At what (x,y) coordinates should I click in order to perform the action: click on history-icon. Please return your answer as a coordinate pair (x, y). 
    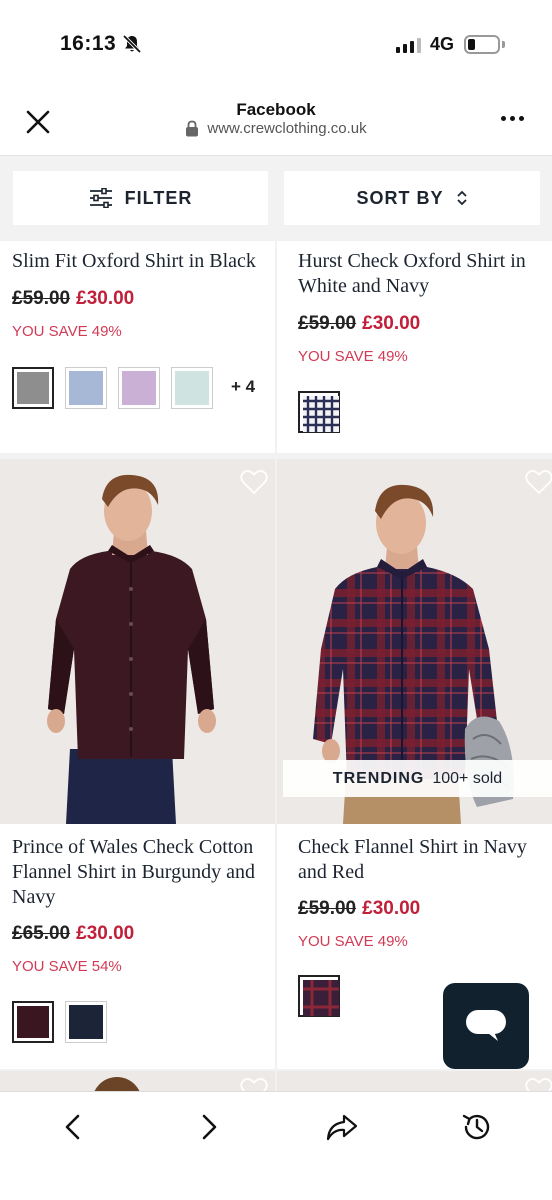
    Looking at the image, I should click on (477, 1127).